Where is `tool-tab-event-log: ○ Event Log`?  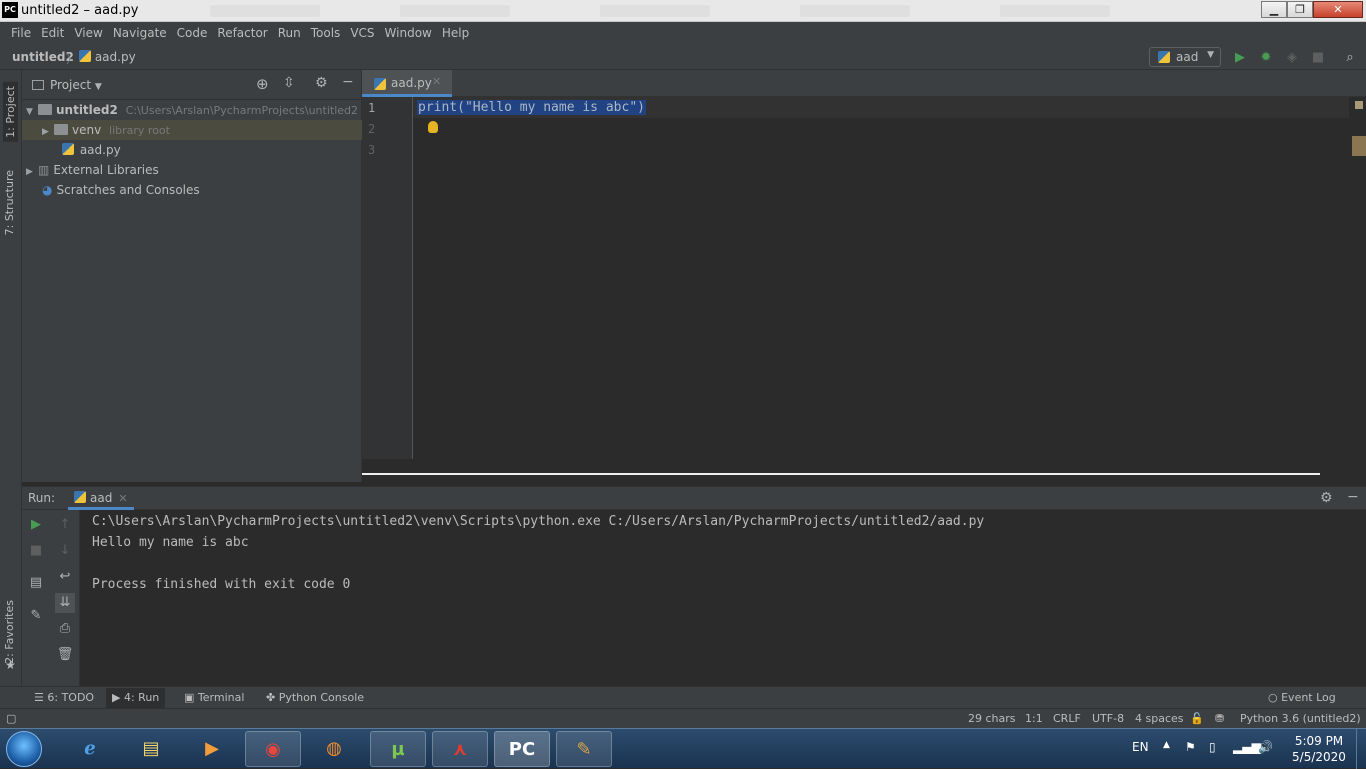
tool-tab-event-log: ○ Event Log is located at coordinates (1302, 697).